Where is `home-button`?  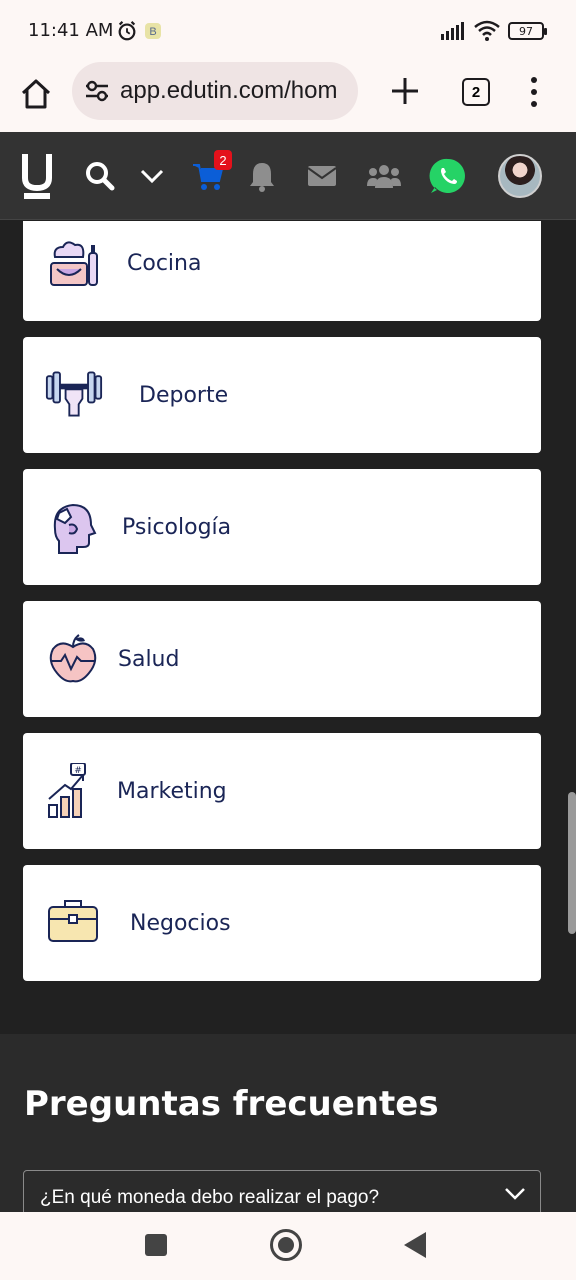
home-button is located at coordinates (286, 1245).